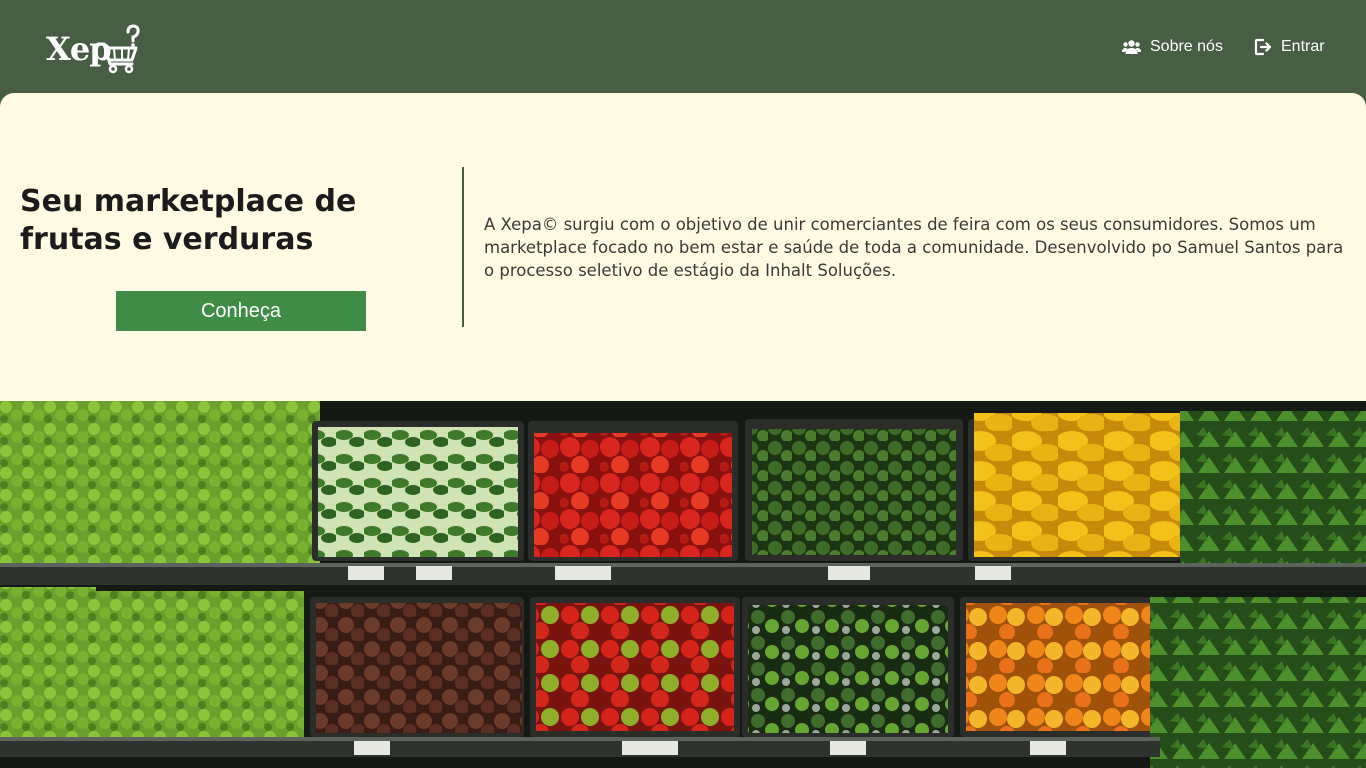 The width and height of the screenshot is (1366, 768). I want to click on cart-question-icon, so click(118, 49).